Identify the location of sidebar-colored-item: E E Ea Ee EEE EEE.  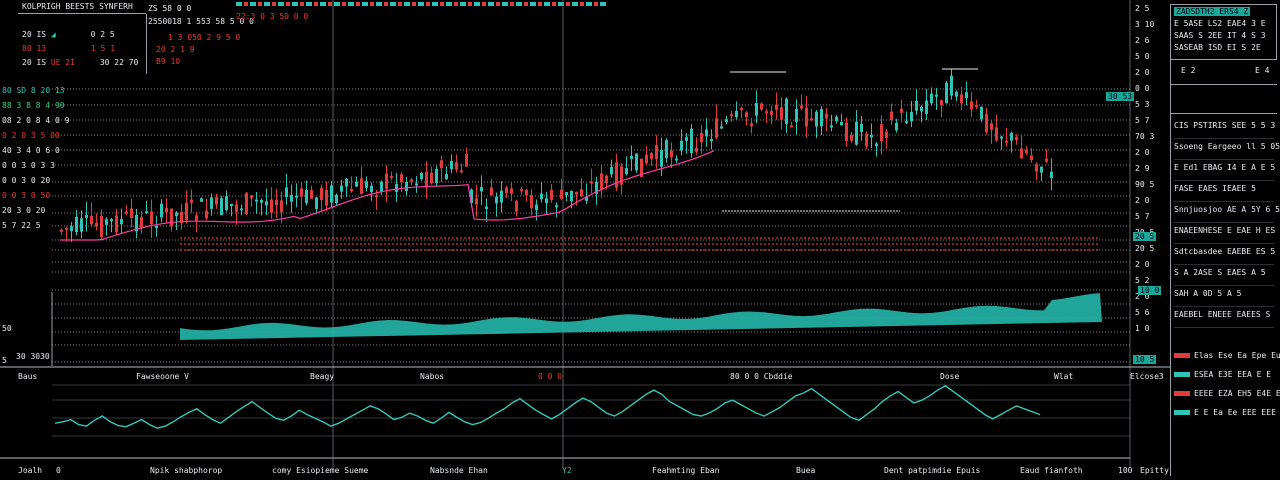
(1225, 412).